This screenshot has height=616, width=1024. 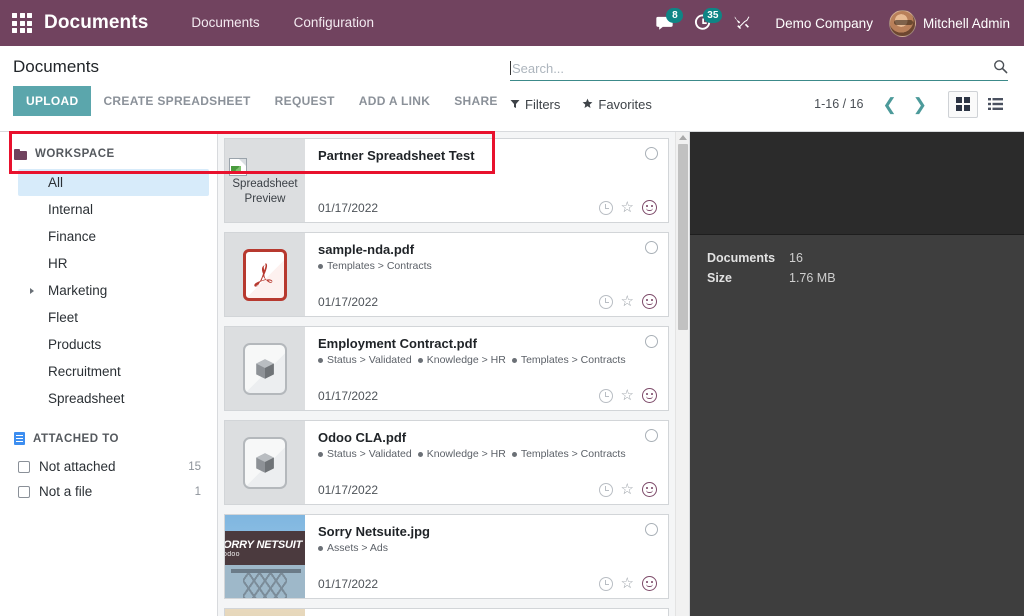 I want to click on sidebar-item-label: Marketing, so click(x=78, y=290).